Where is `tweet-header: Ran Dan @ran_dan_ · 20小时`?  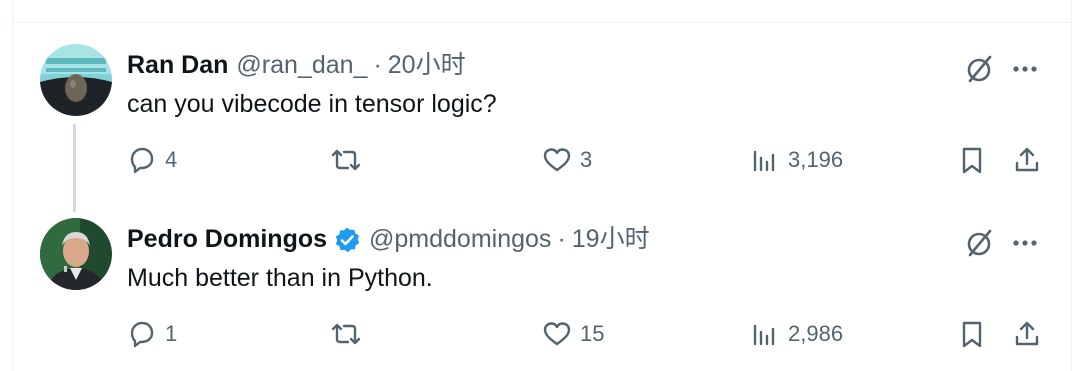 tweet-header: Ran Dan @ran_dan_ · 20小时 is located at coordinates (296, 65).